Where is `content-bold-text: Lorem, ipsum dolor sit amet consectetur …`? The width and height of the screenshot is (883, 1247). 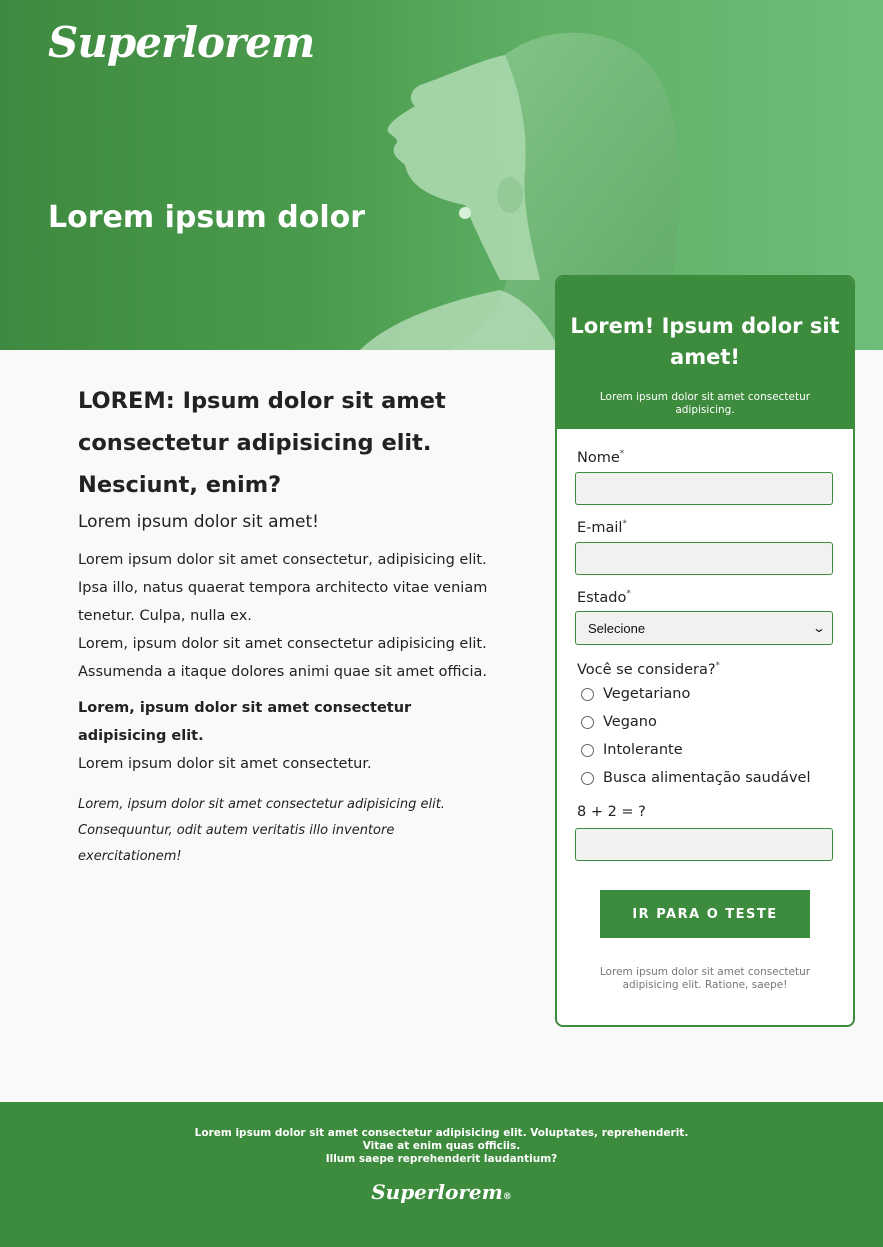 content-bold-text: Lorem, ipsum dolor sit amet consectetur … is located at coordinates (245, 722).